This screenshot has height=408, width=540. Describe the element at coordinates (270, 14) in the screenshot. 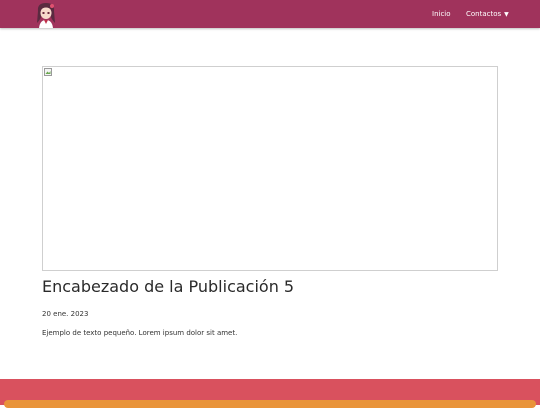

I see `top-navbar: Inicio Contactos ▼` at that location.